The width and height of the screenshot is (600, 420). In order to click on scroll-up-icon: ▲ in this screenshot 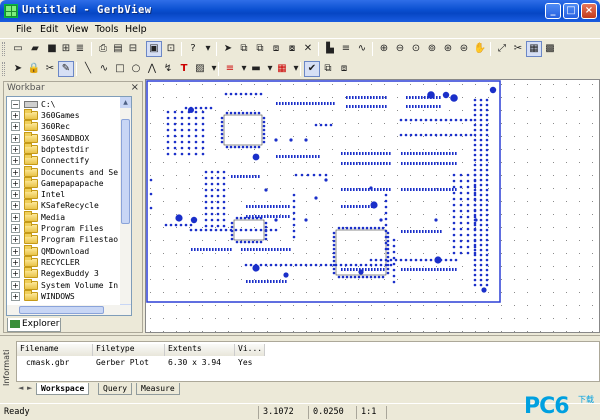, I will do `click(125, 102)`.